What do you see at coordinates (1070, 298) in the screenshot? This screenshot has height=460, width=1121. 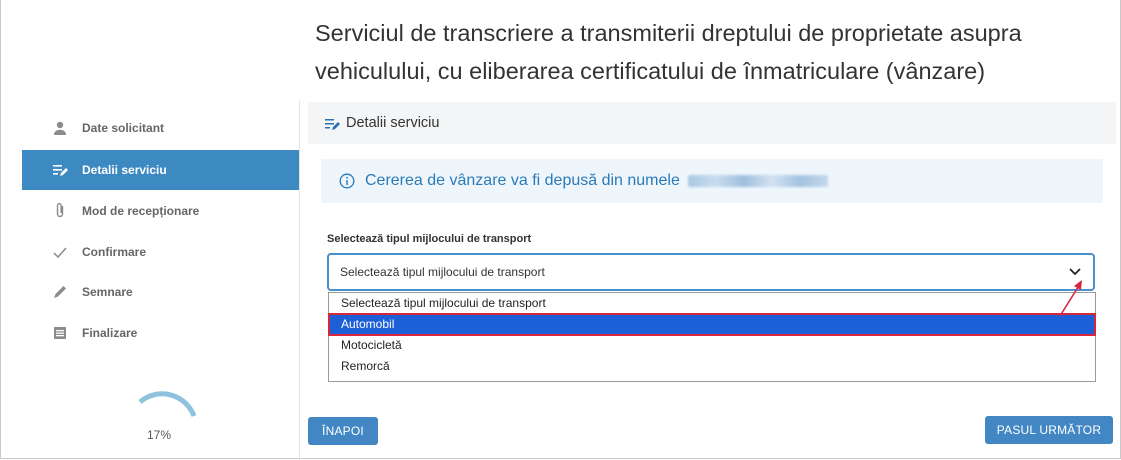 I see `annotation-arrow-icon` at bounding box center [1070, 298].